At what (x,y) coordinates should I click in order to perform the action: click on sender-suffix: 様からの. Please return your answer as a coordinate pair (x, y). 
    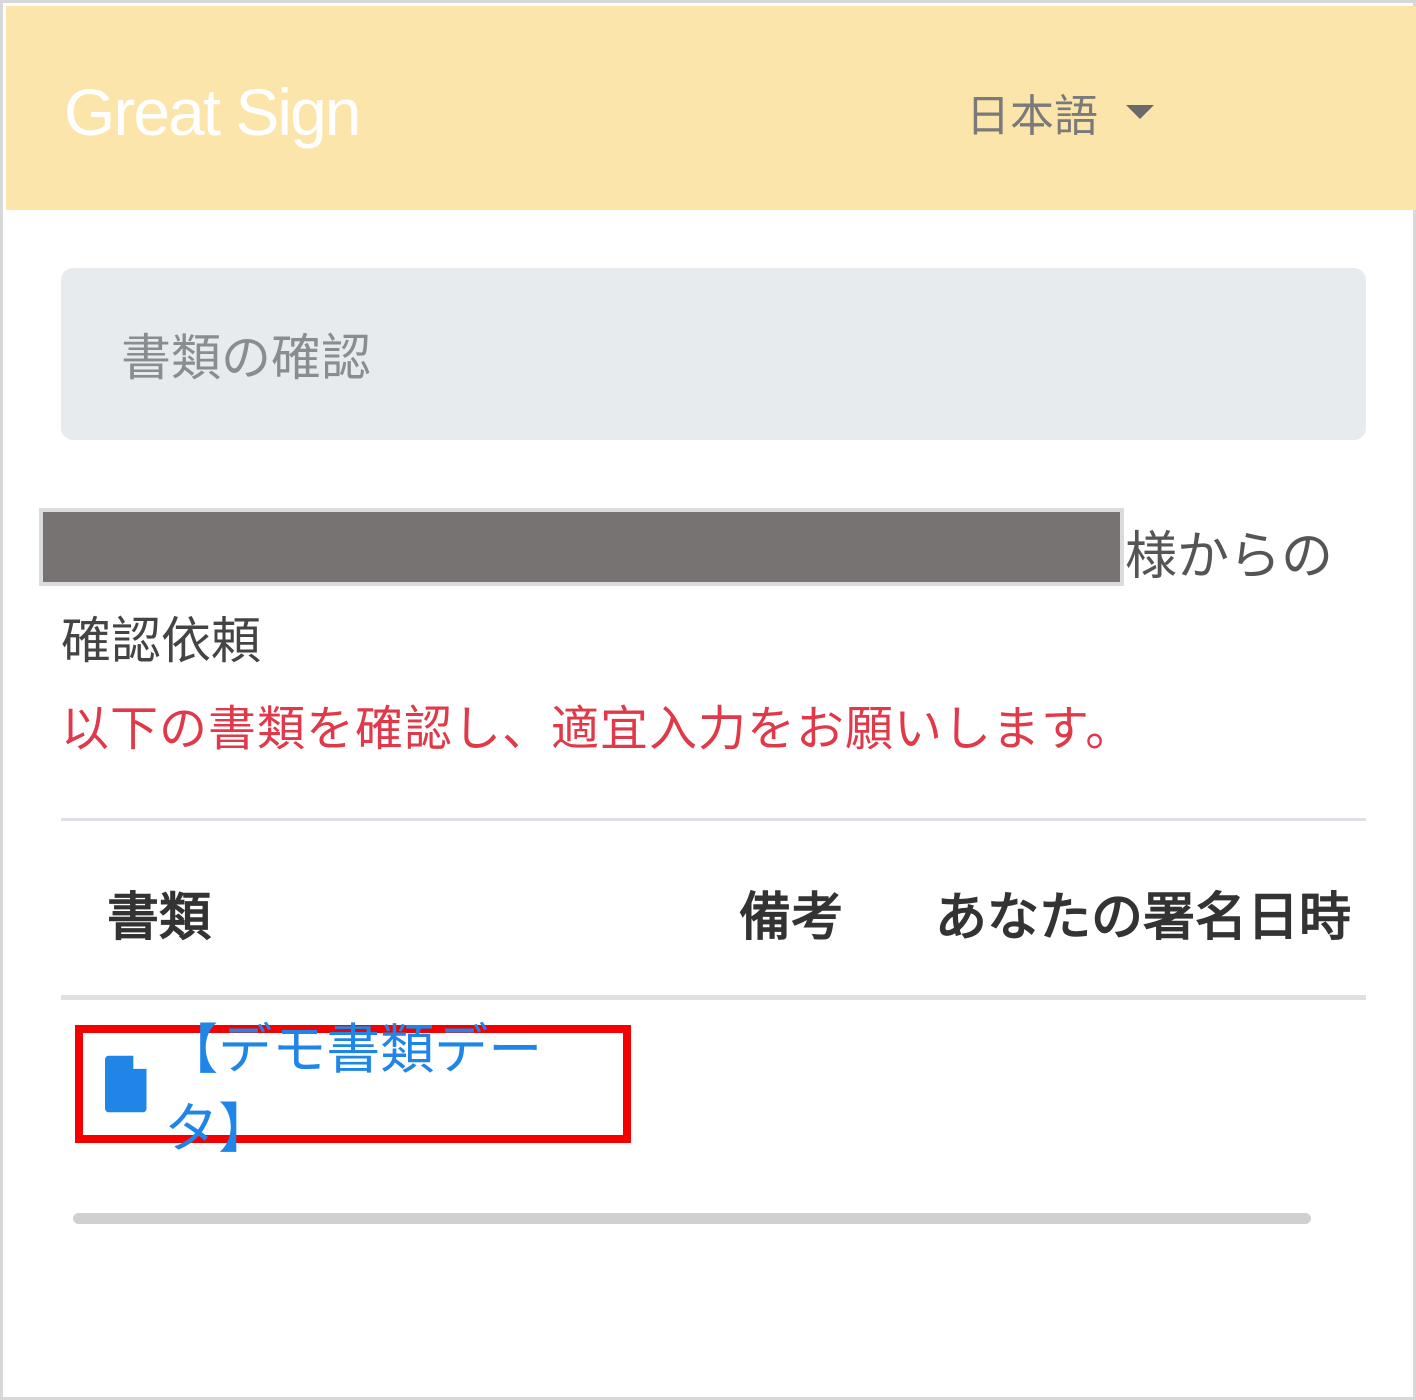
    Looking at the image, I should click on (1229, 557).